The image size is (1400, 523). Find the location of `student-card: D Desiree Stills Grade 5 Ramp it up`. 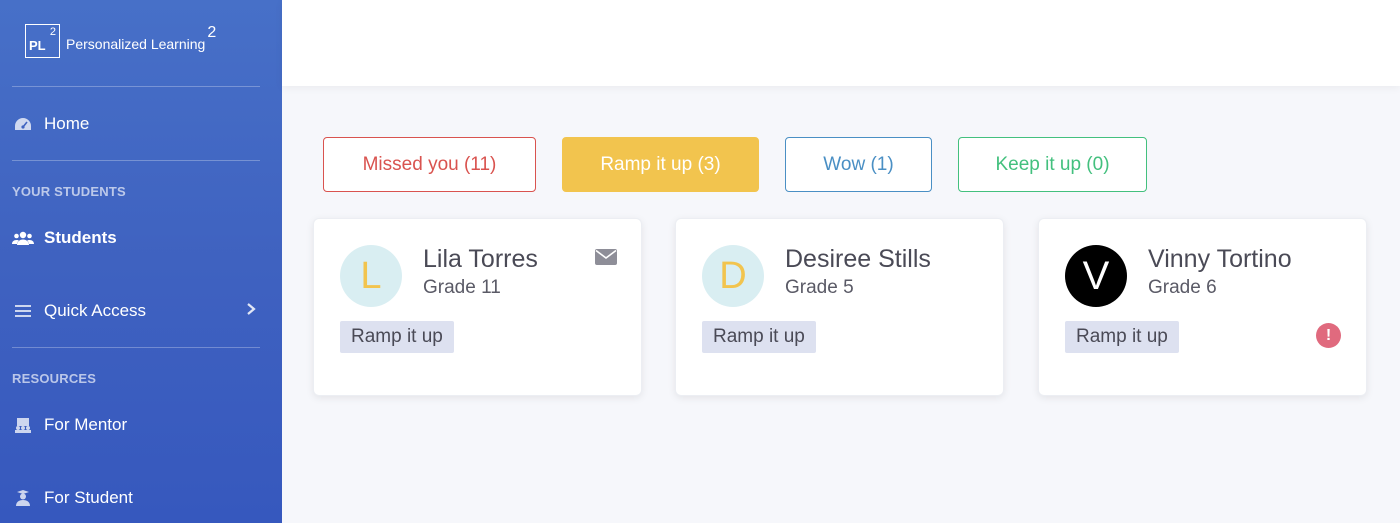

student-card: D Desiree Stills Grade 5 Ramp it up is located at coordinates (839, 307).